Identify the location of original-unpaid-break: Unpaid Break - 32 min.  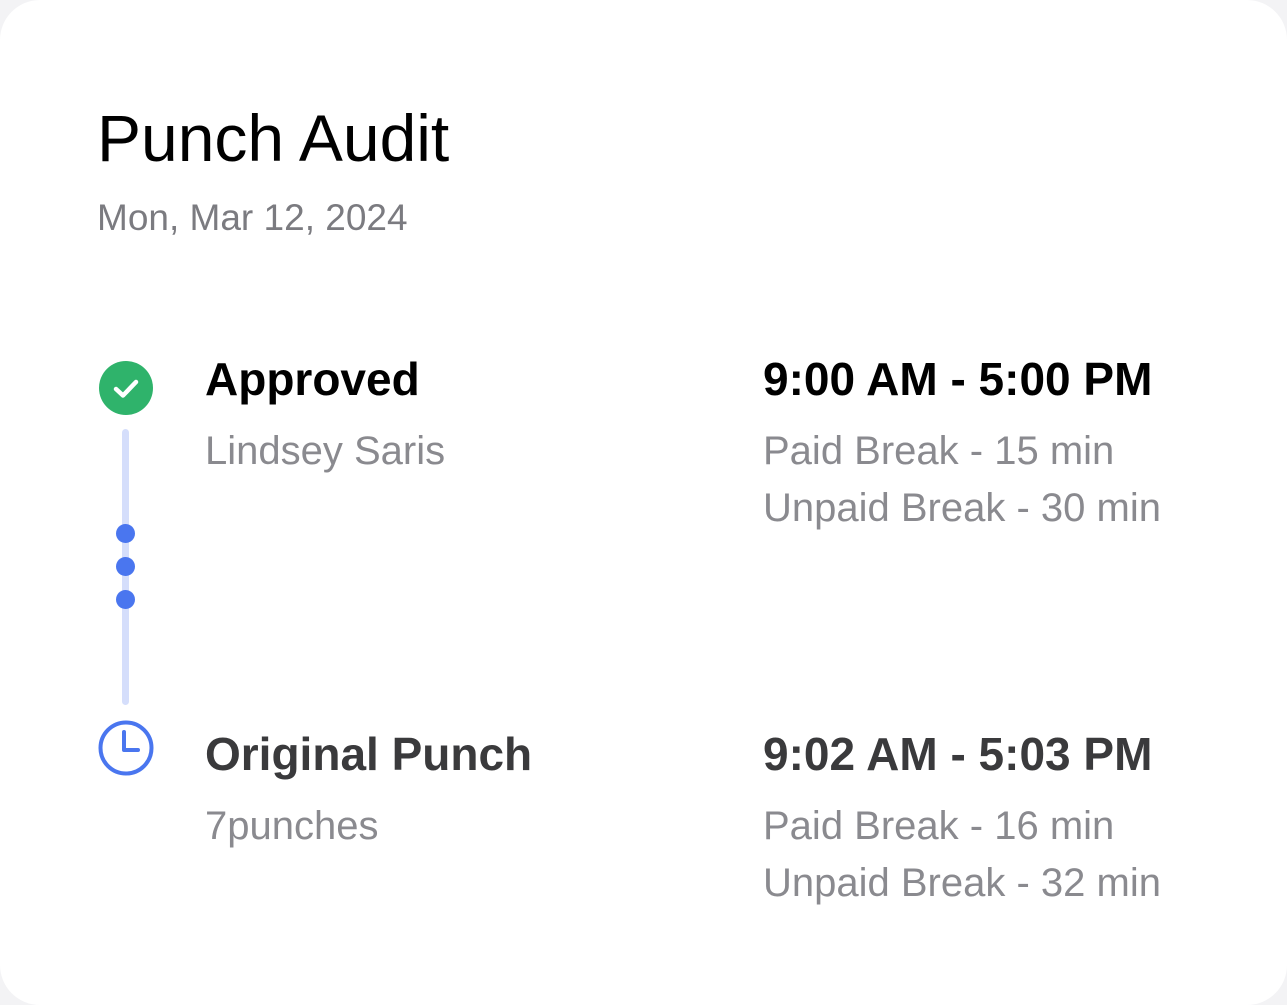
(962, 883).